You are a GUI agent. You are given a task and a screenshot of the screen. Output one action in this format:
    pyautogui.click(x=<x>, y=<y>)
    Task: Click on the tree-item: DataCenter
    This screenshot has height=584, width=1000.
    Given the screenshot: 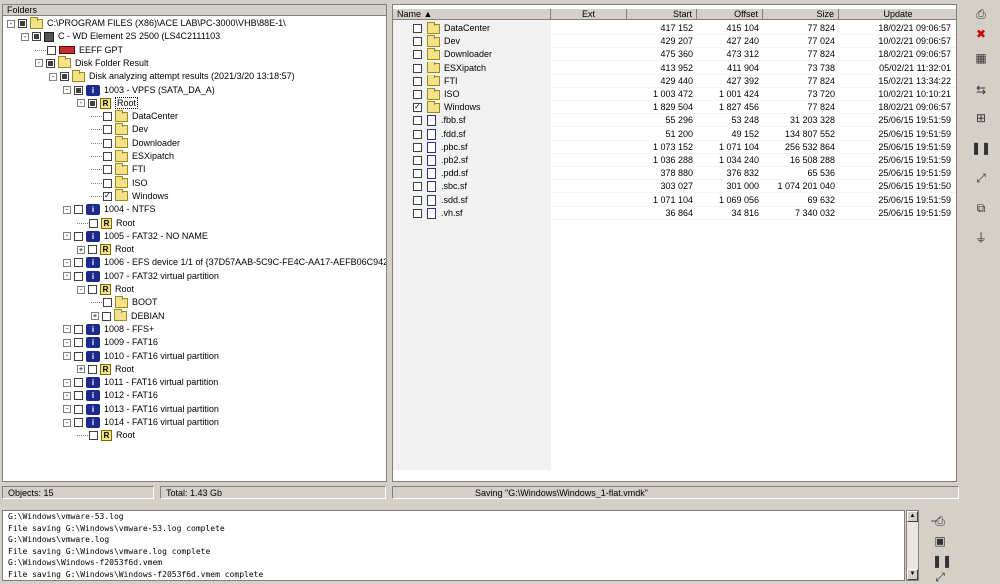 What is the action you would take?
    pyautogui.click(x=134, y=116)
    